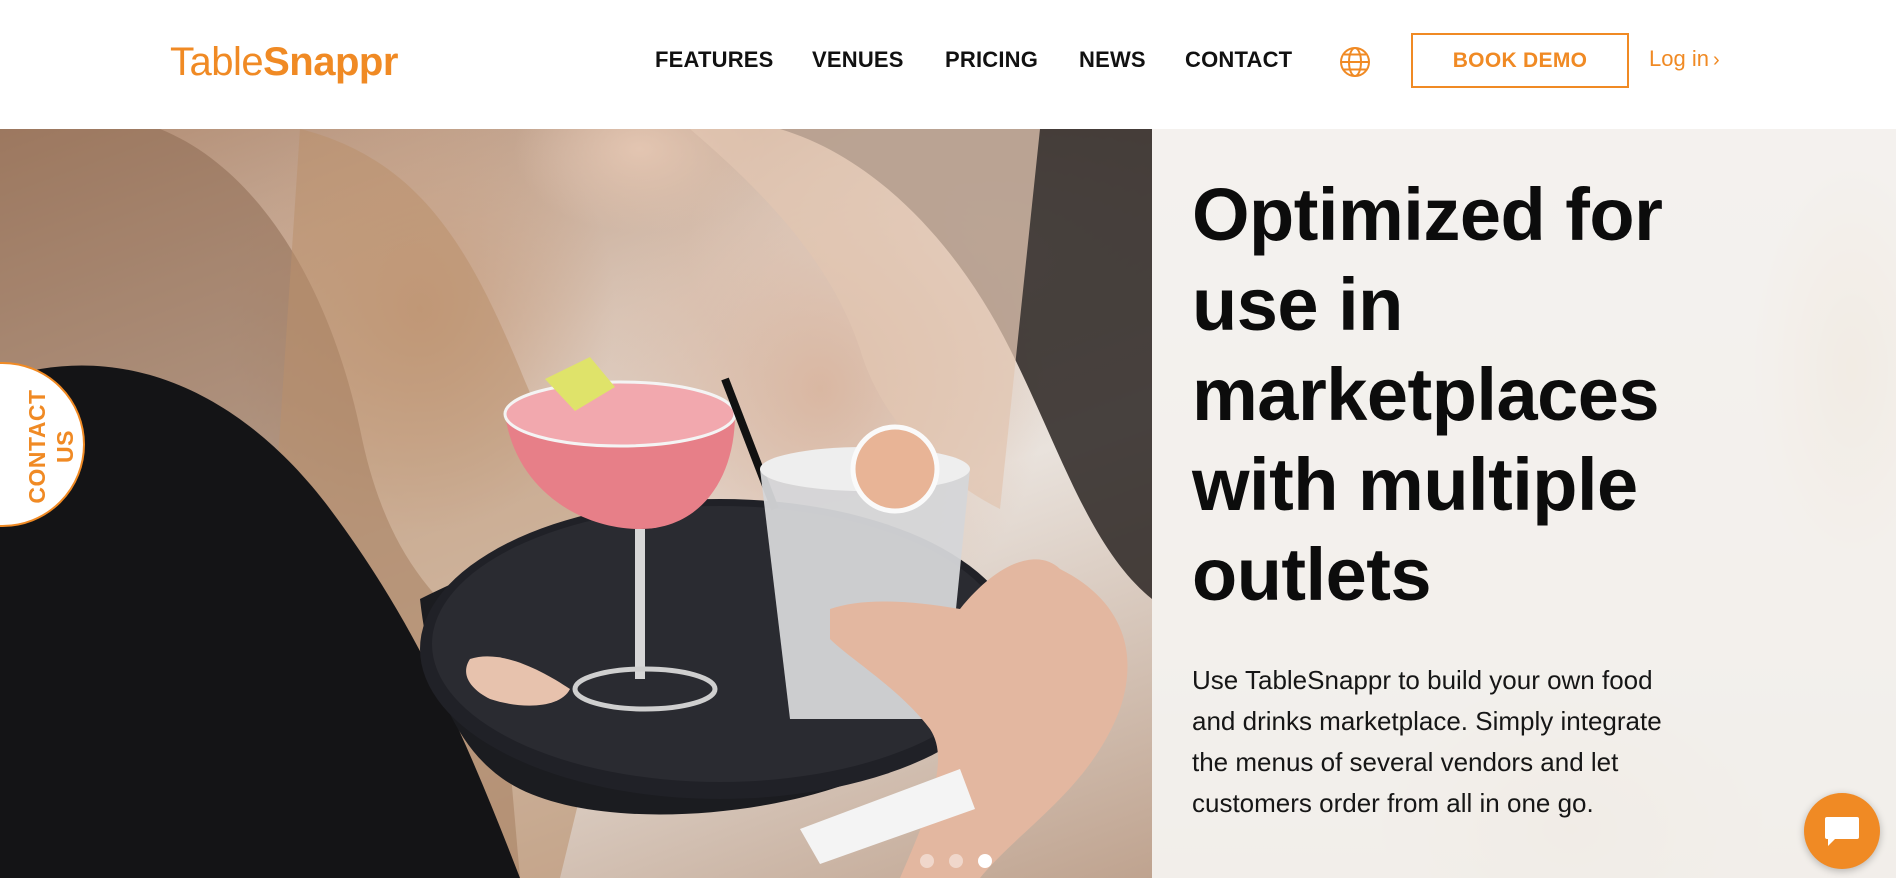 The image size is (1896, 878). What do you see at coordinates (1415, 484) in the screenshot?
I see `headline-line: with multiple` at bounding box center [1415, 484].